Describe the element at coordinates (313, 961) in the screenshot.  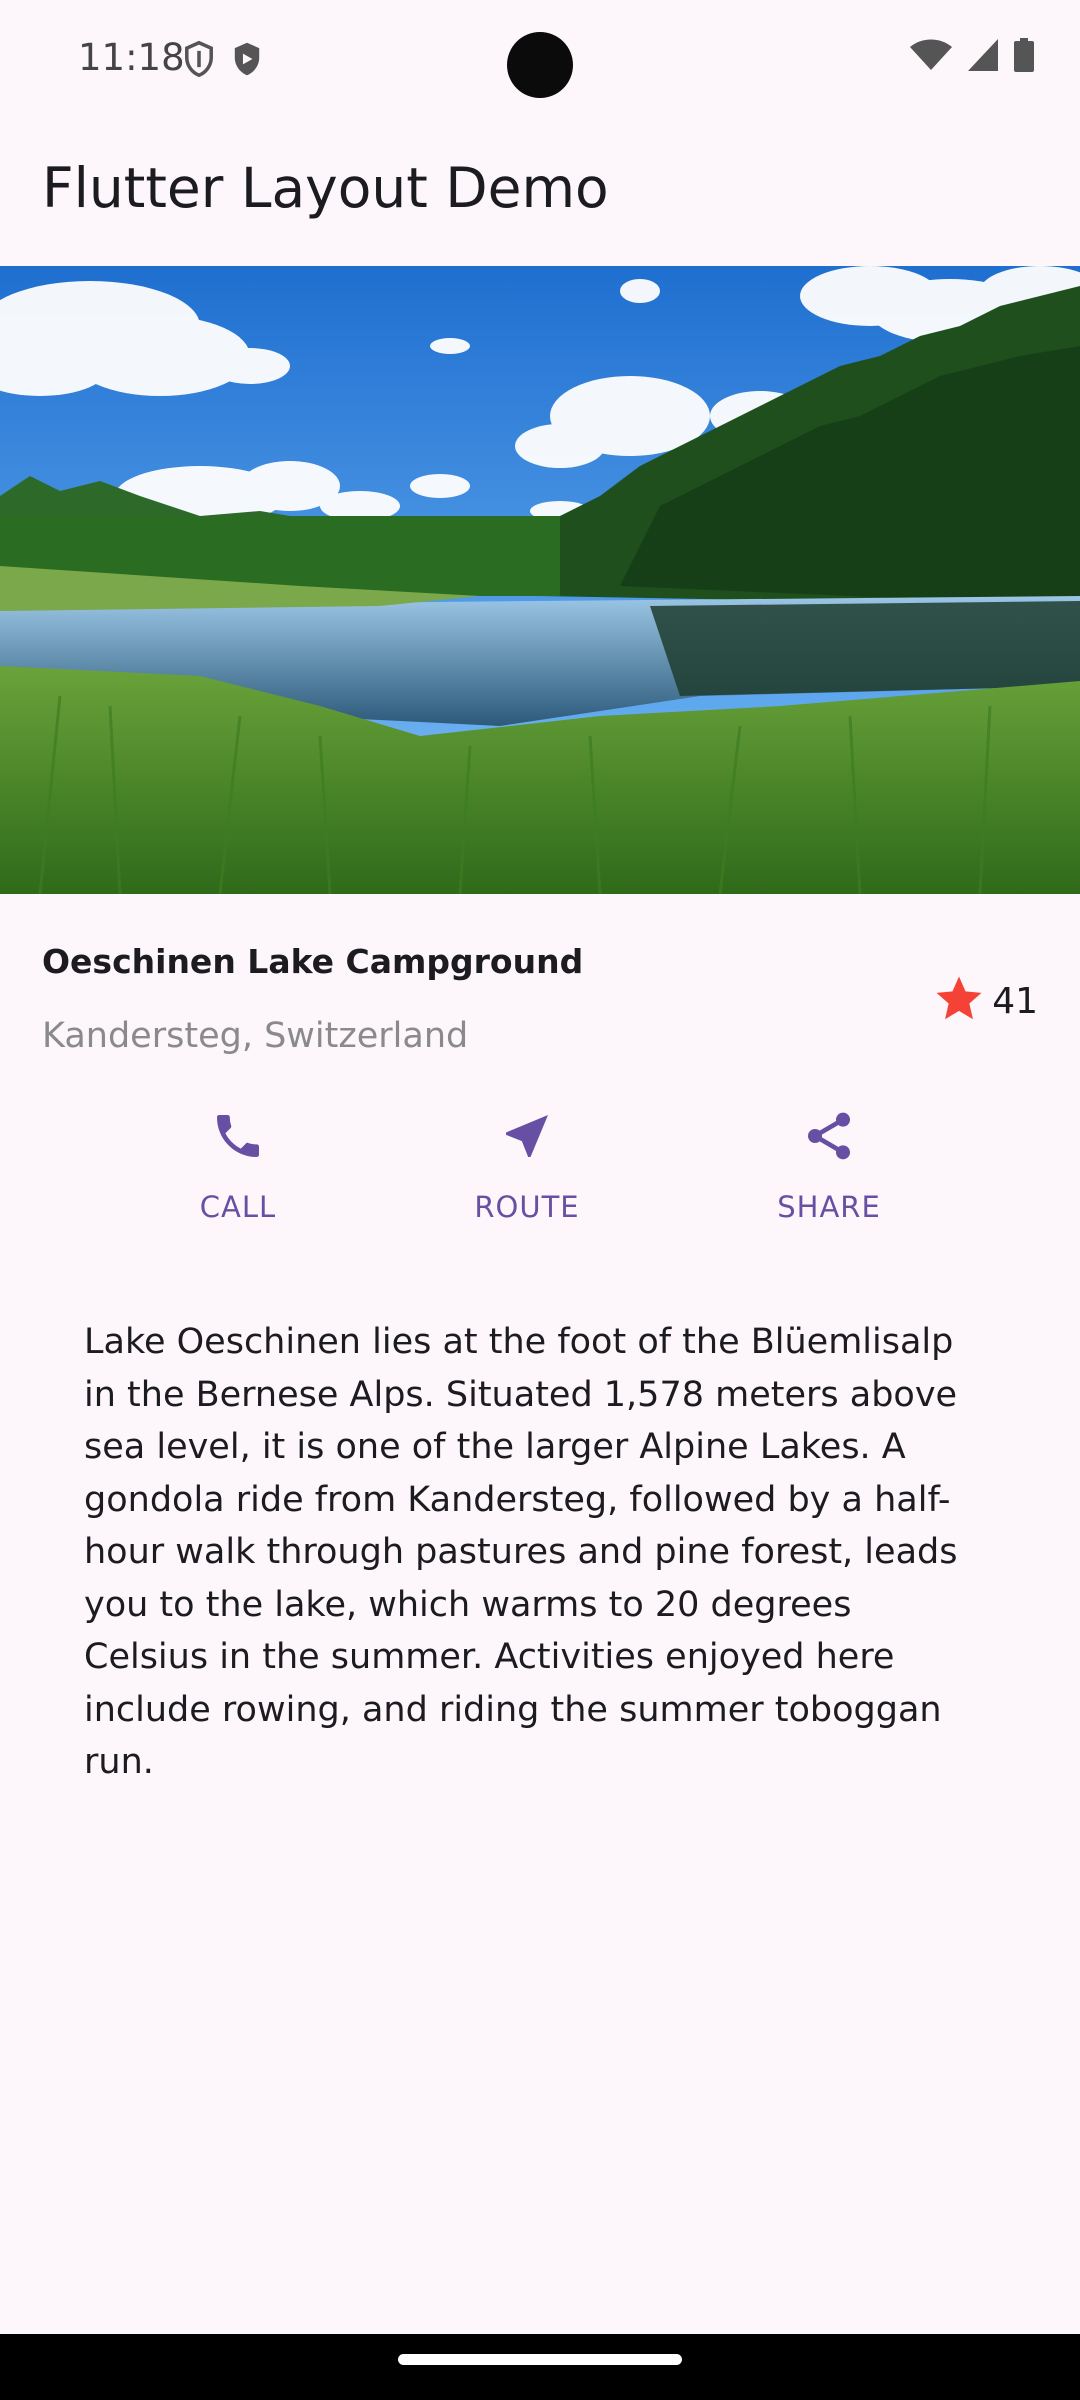
I see `place-name: Oeschinen Lake Campground` at that location.